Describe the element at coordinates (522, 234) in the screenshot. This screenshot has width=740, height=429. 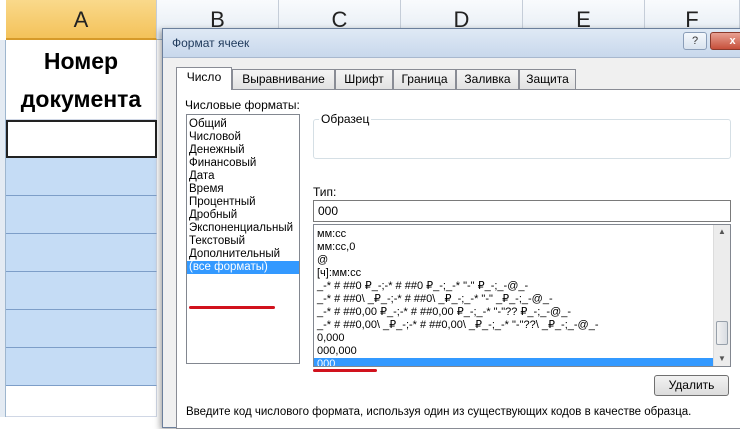
I see `format-code-item: мм:сс` at that location.